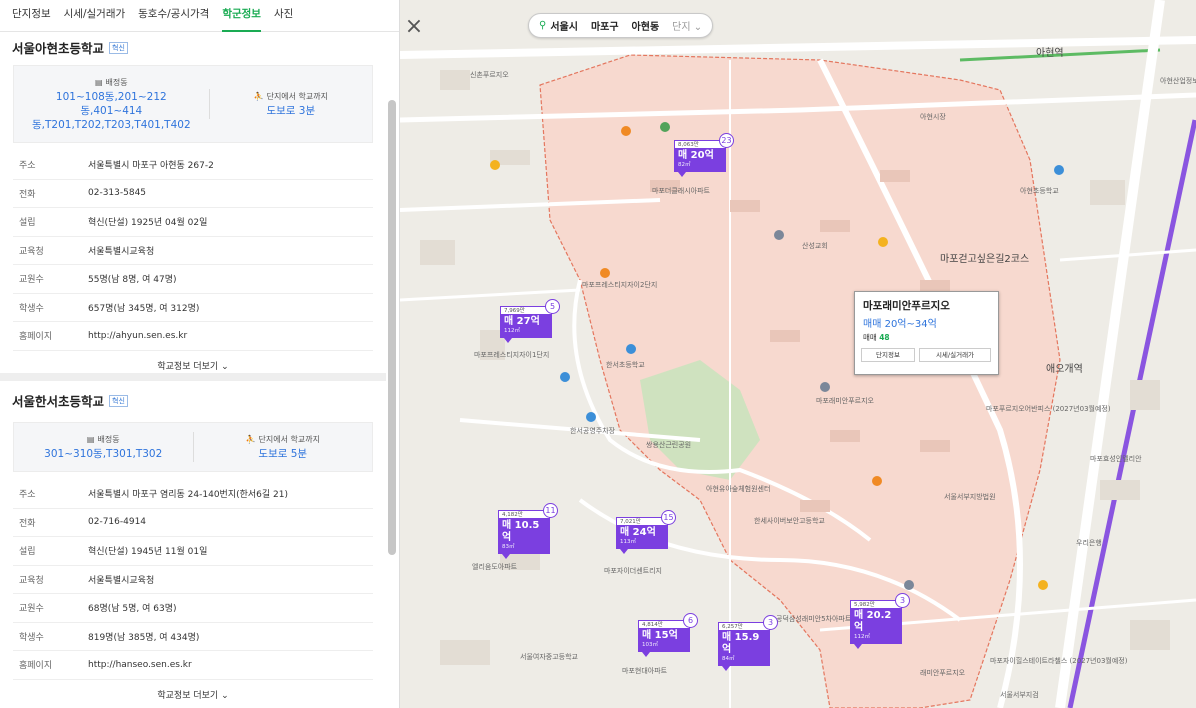 This screenshot has width=1196, height=708. I want to click on park-icon, so click(665, 127).